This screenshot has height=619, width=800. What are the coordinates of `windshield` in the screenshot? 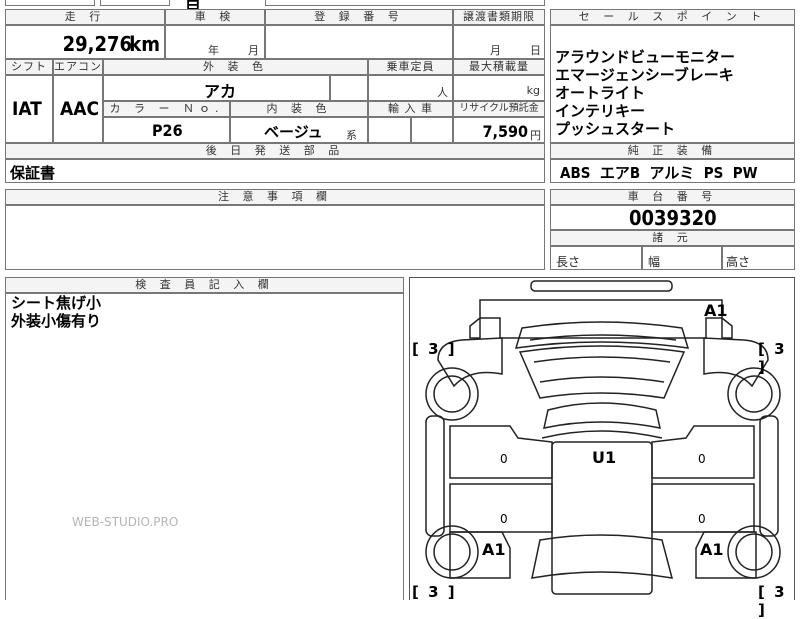 It's located at (602, 372).